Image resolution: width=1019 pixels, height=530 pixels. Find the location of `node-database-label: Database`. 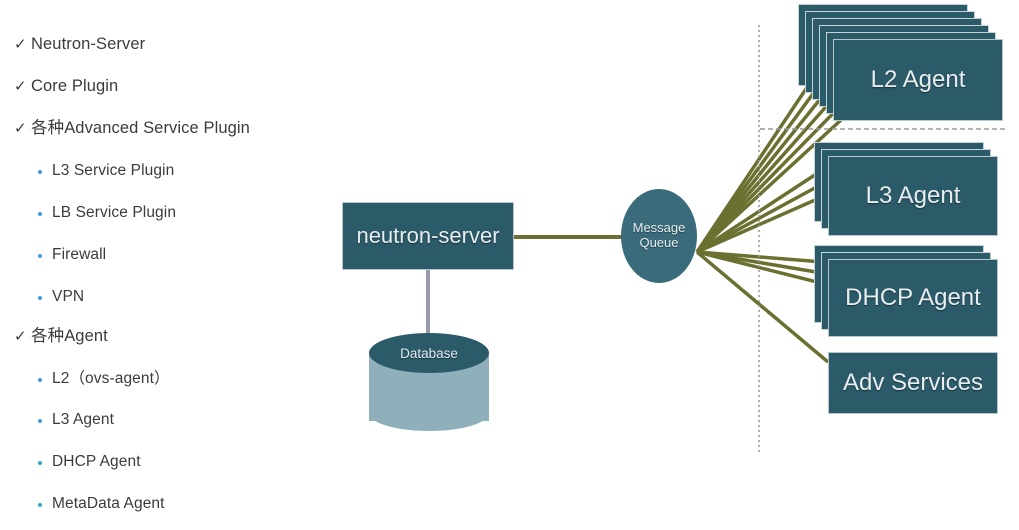

node-database-label: Database is located at coordinates (429, 353).